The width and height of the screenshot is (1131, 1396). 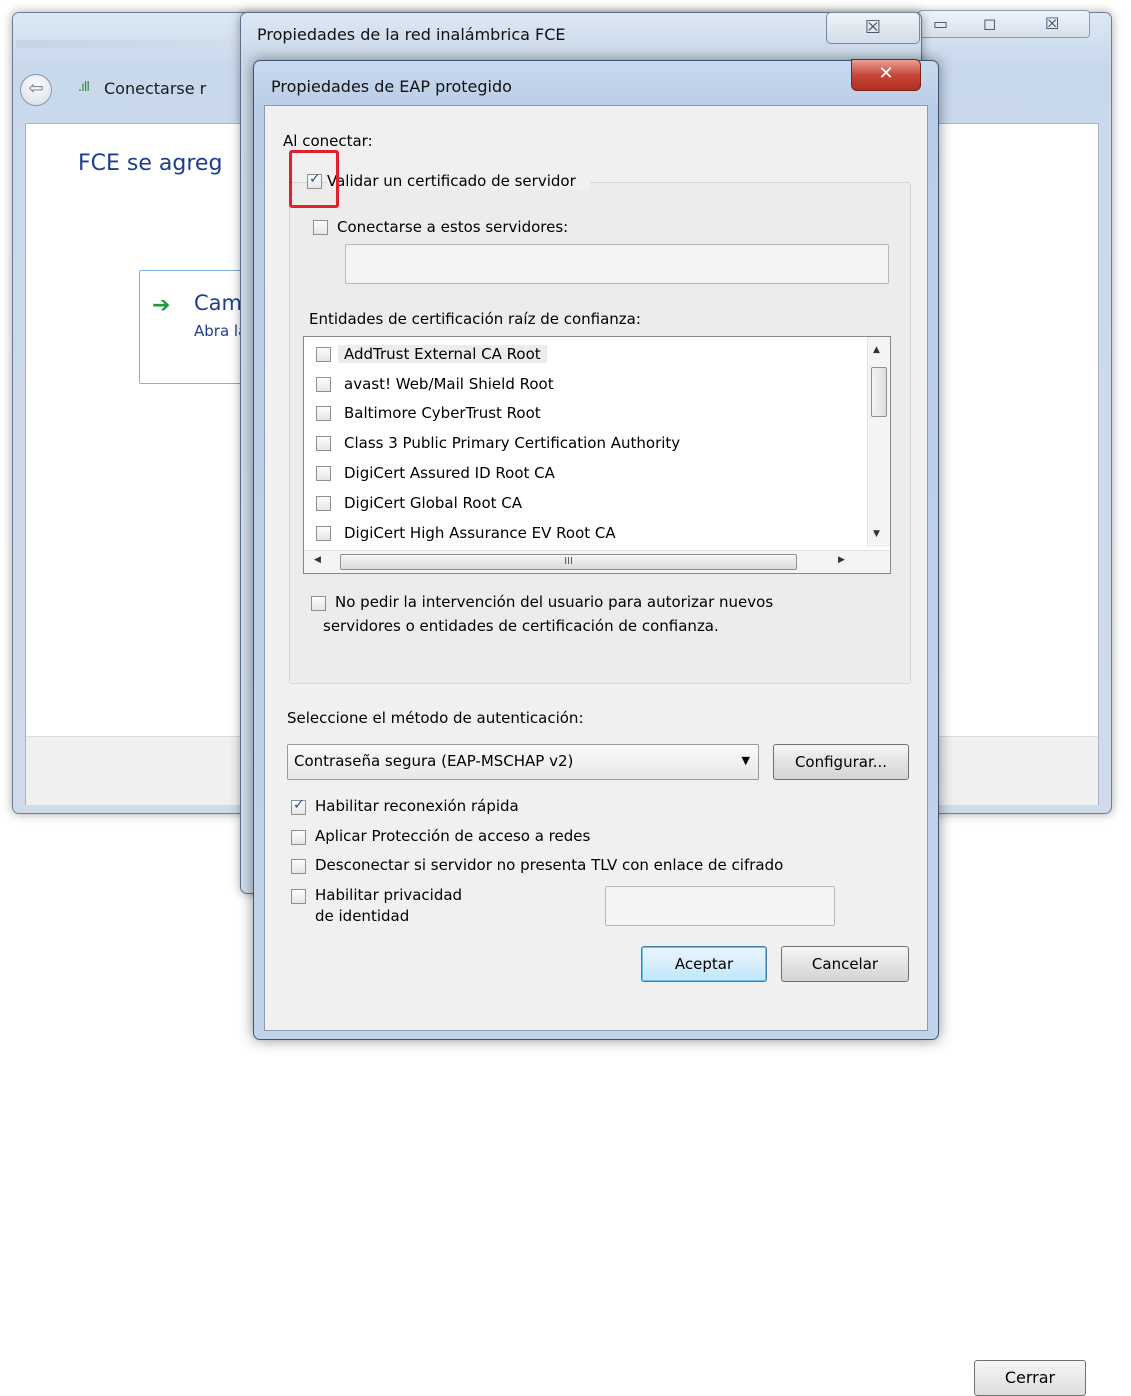 I want to click on minimize-icon: ▭, so click(x=940, y=23).